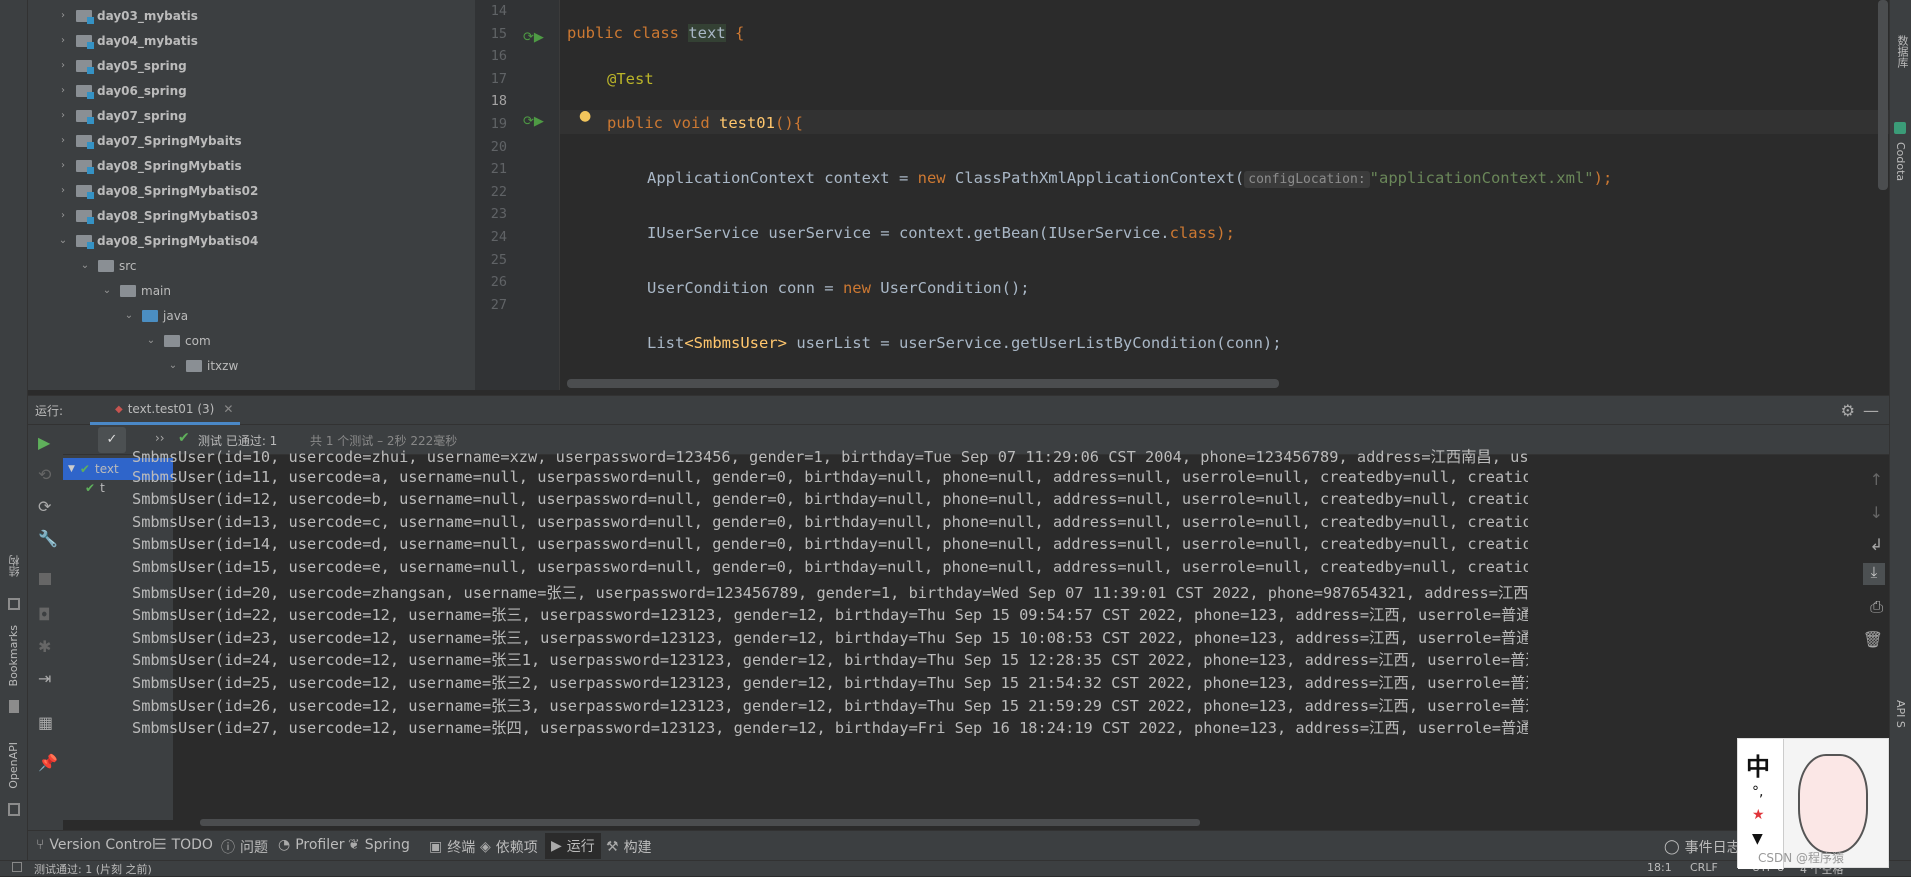  Describe the element at coordinates (96, 845) in the screenshot. I see `tool-button-branch: ⑂ Version Control` at that location.